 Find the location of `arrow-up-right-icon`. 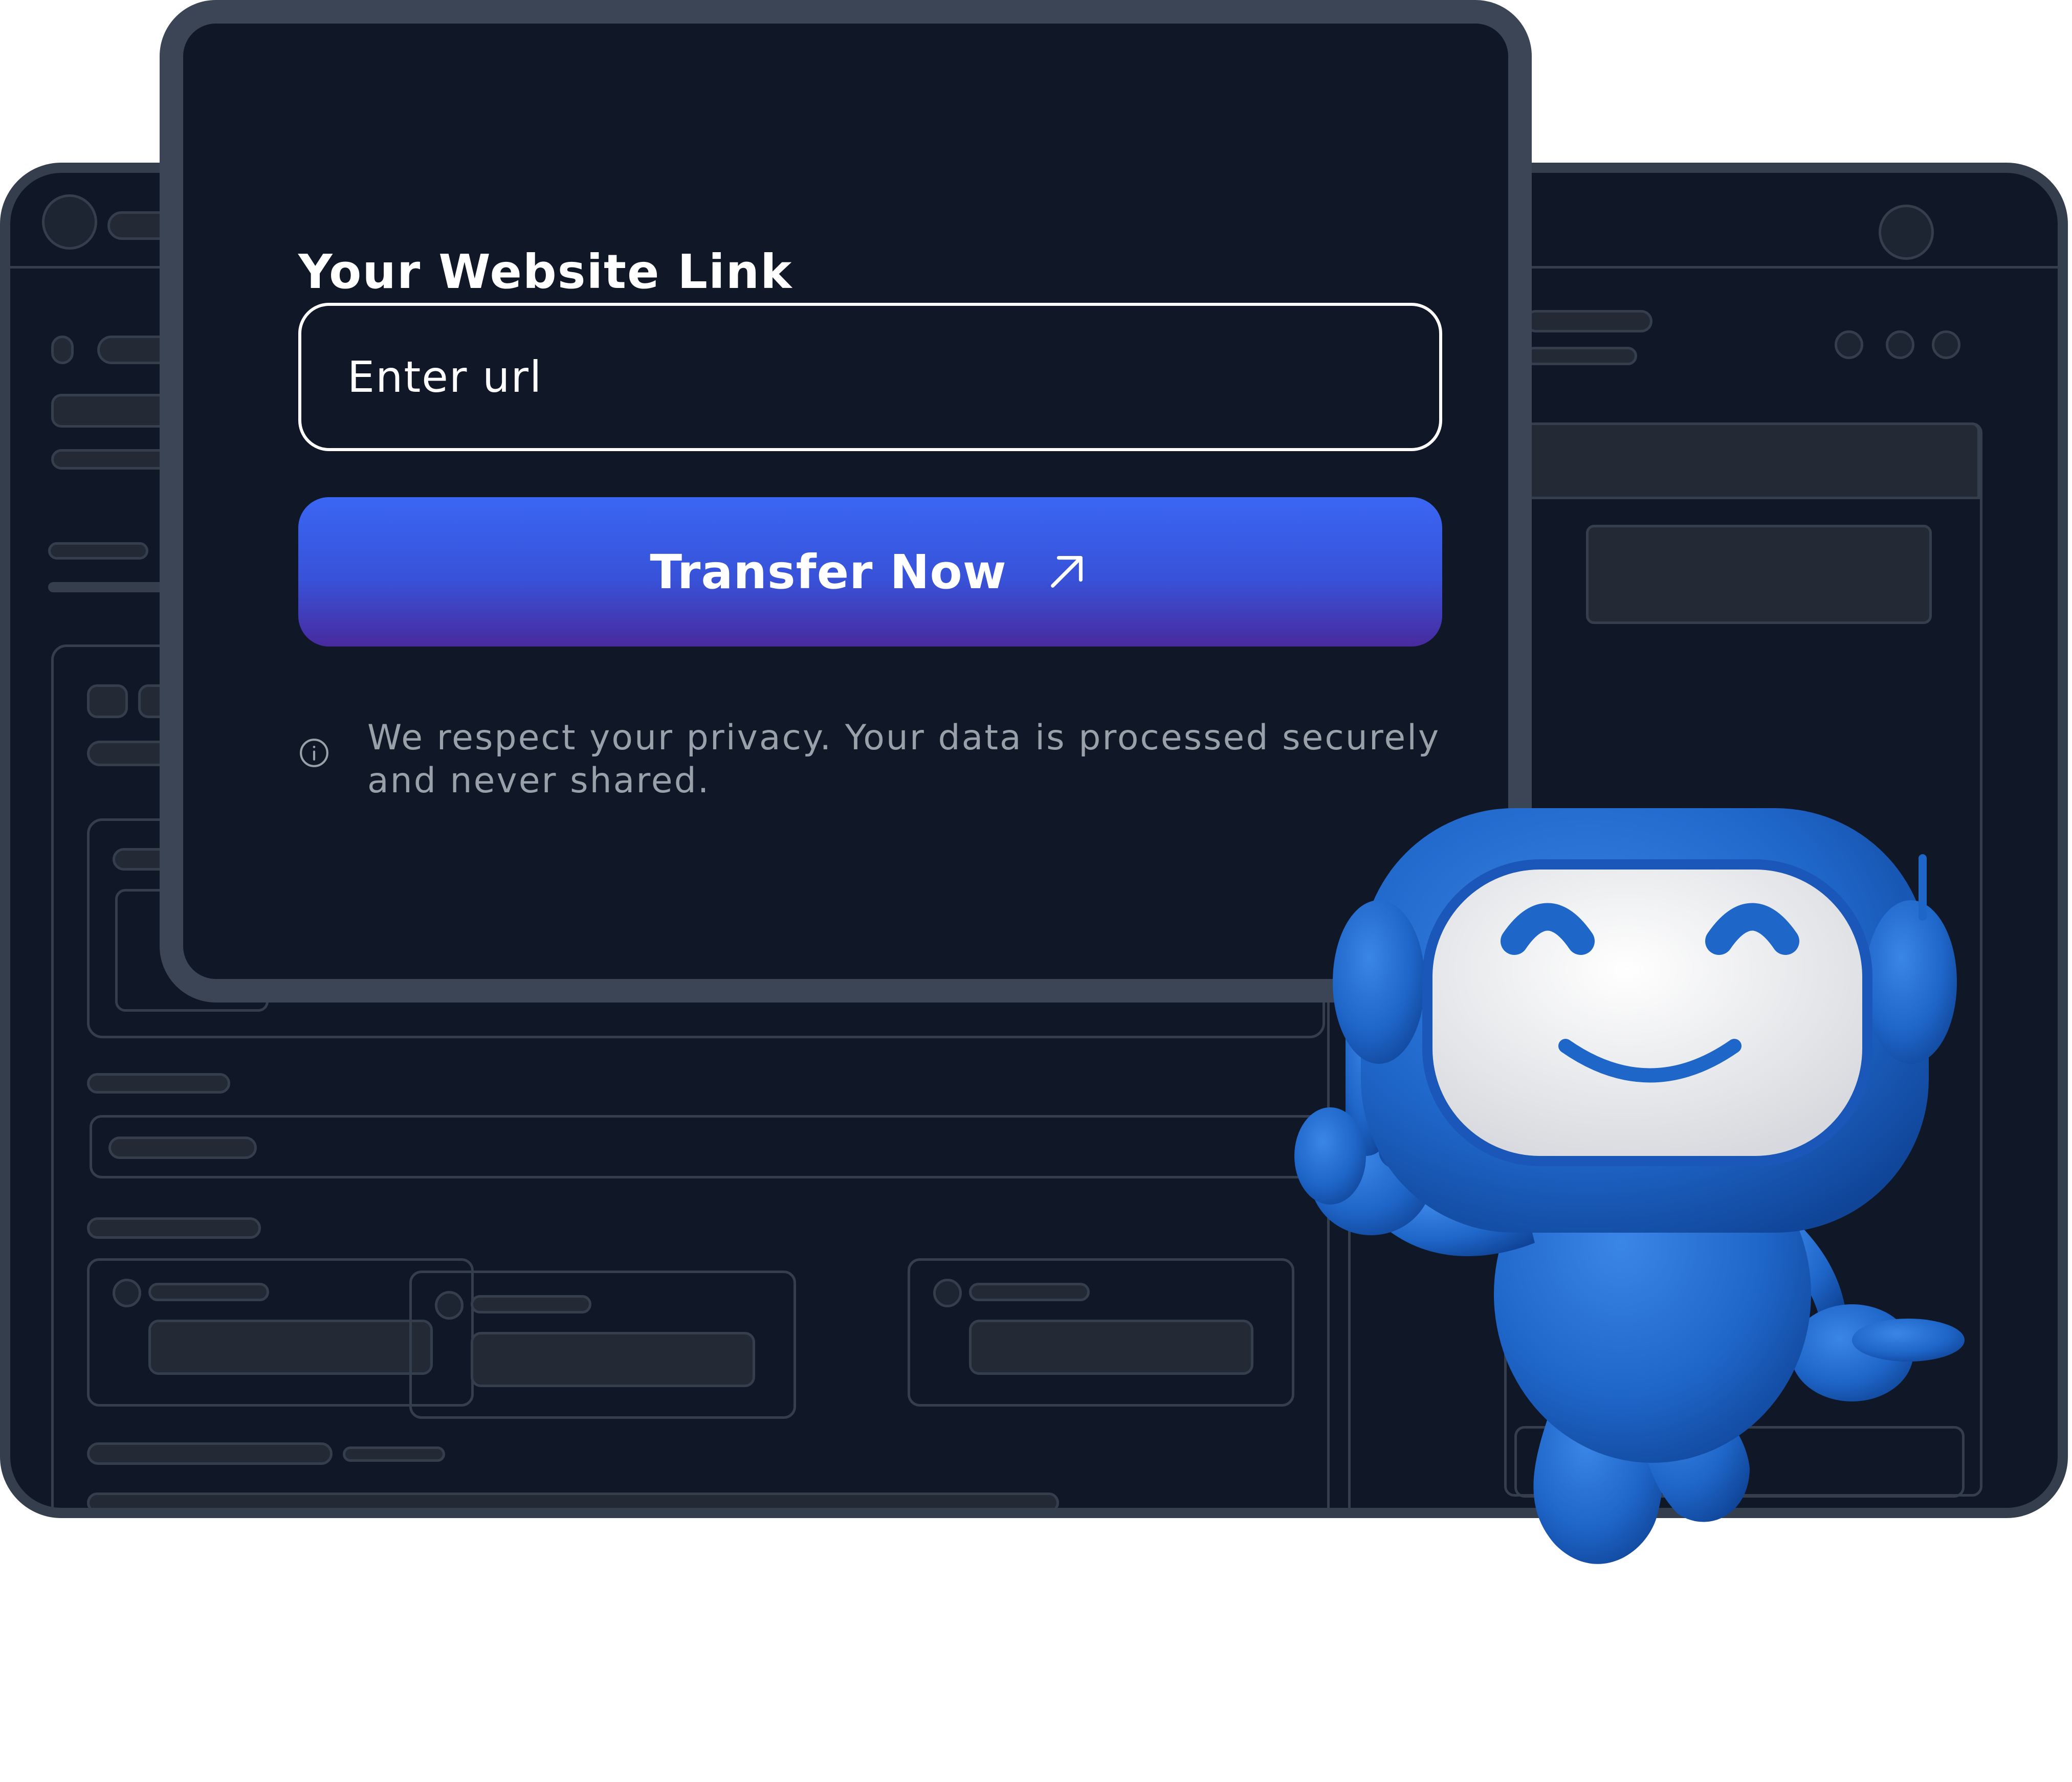

arrow-up-right-icon is located at coordinates (1066, 572).